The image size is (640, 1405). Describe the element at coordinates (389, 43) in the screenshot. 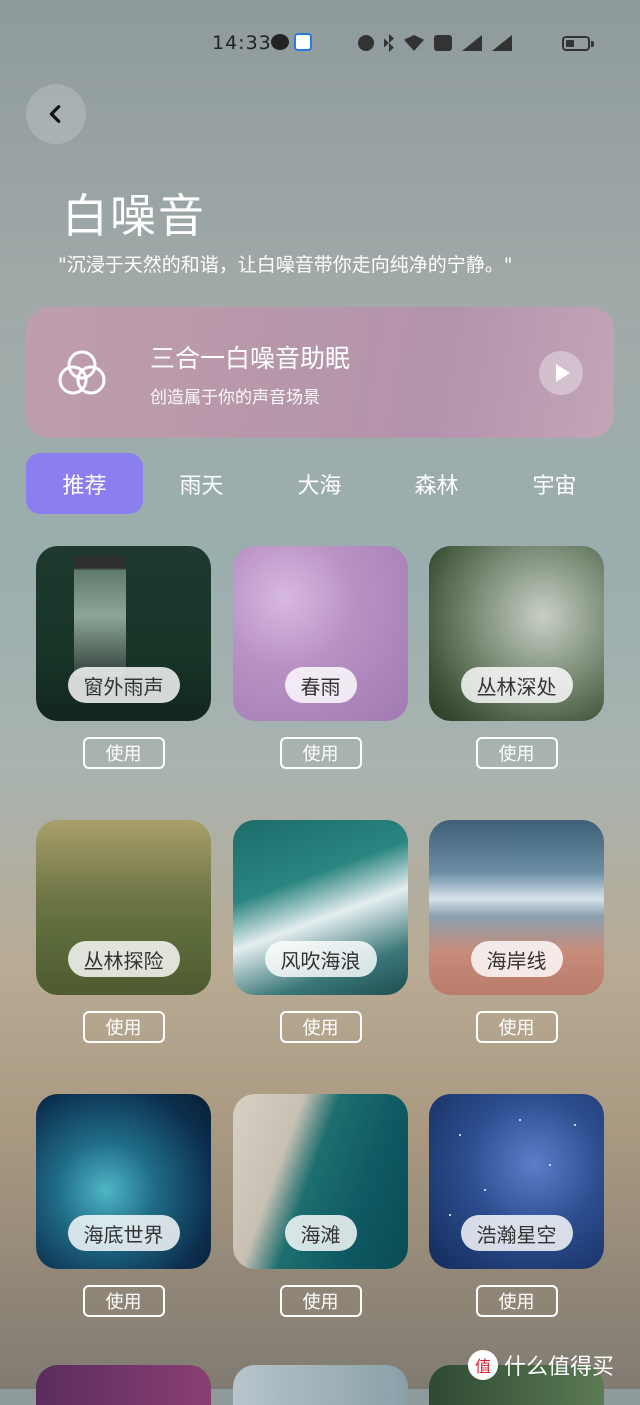

I see `bluetooth-icon` at that location.